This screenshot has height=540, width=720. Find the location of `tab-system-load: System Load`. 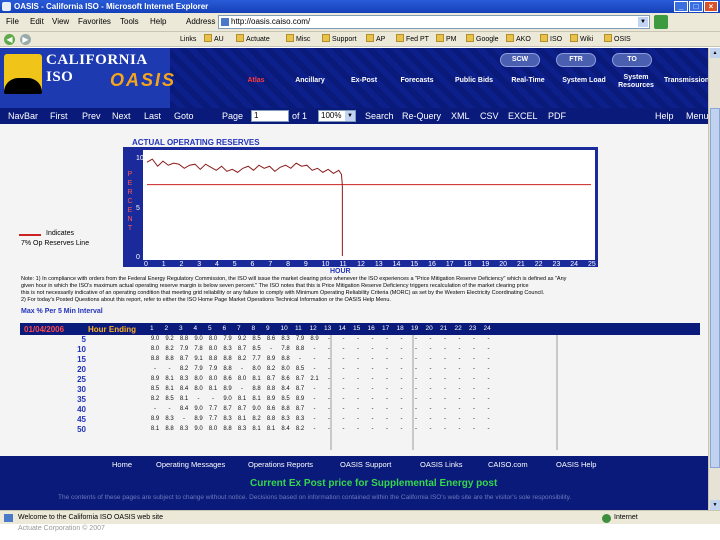

tab-system-load: System Load is located at coordinates (584, 87).